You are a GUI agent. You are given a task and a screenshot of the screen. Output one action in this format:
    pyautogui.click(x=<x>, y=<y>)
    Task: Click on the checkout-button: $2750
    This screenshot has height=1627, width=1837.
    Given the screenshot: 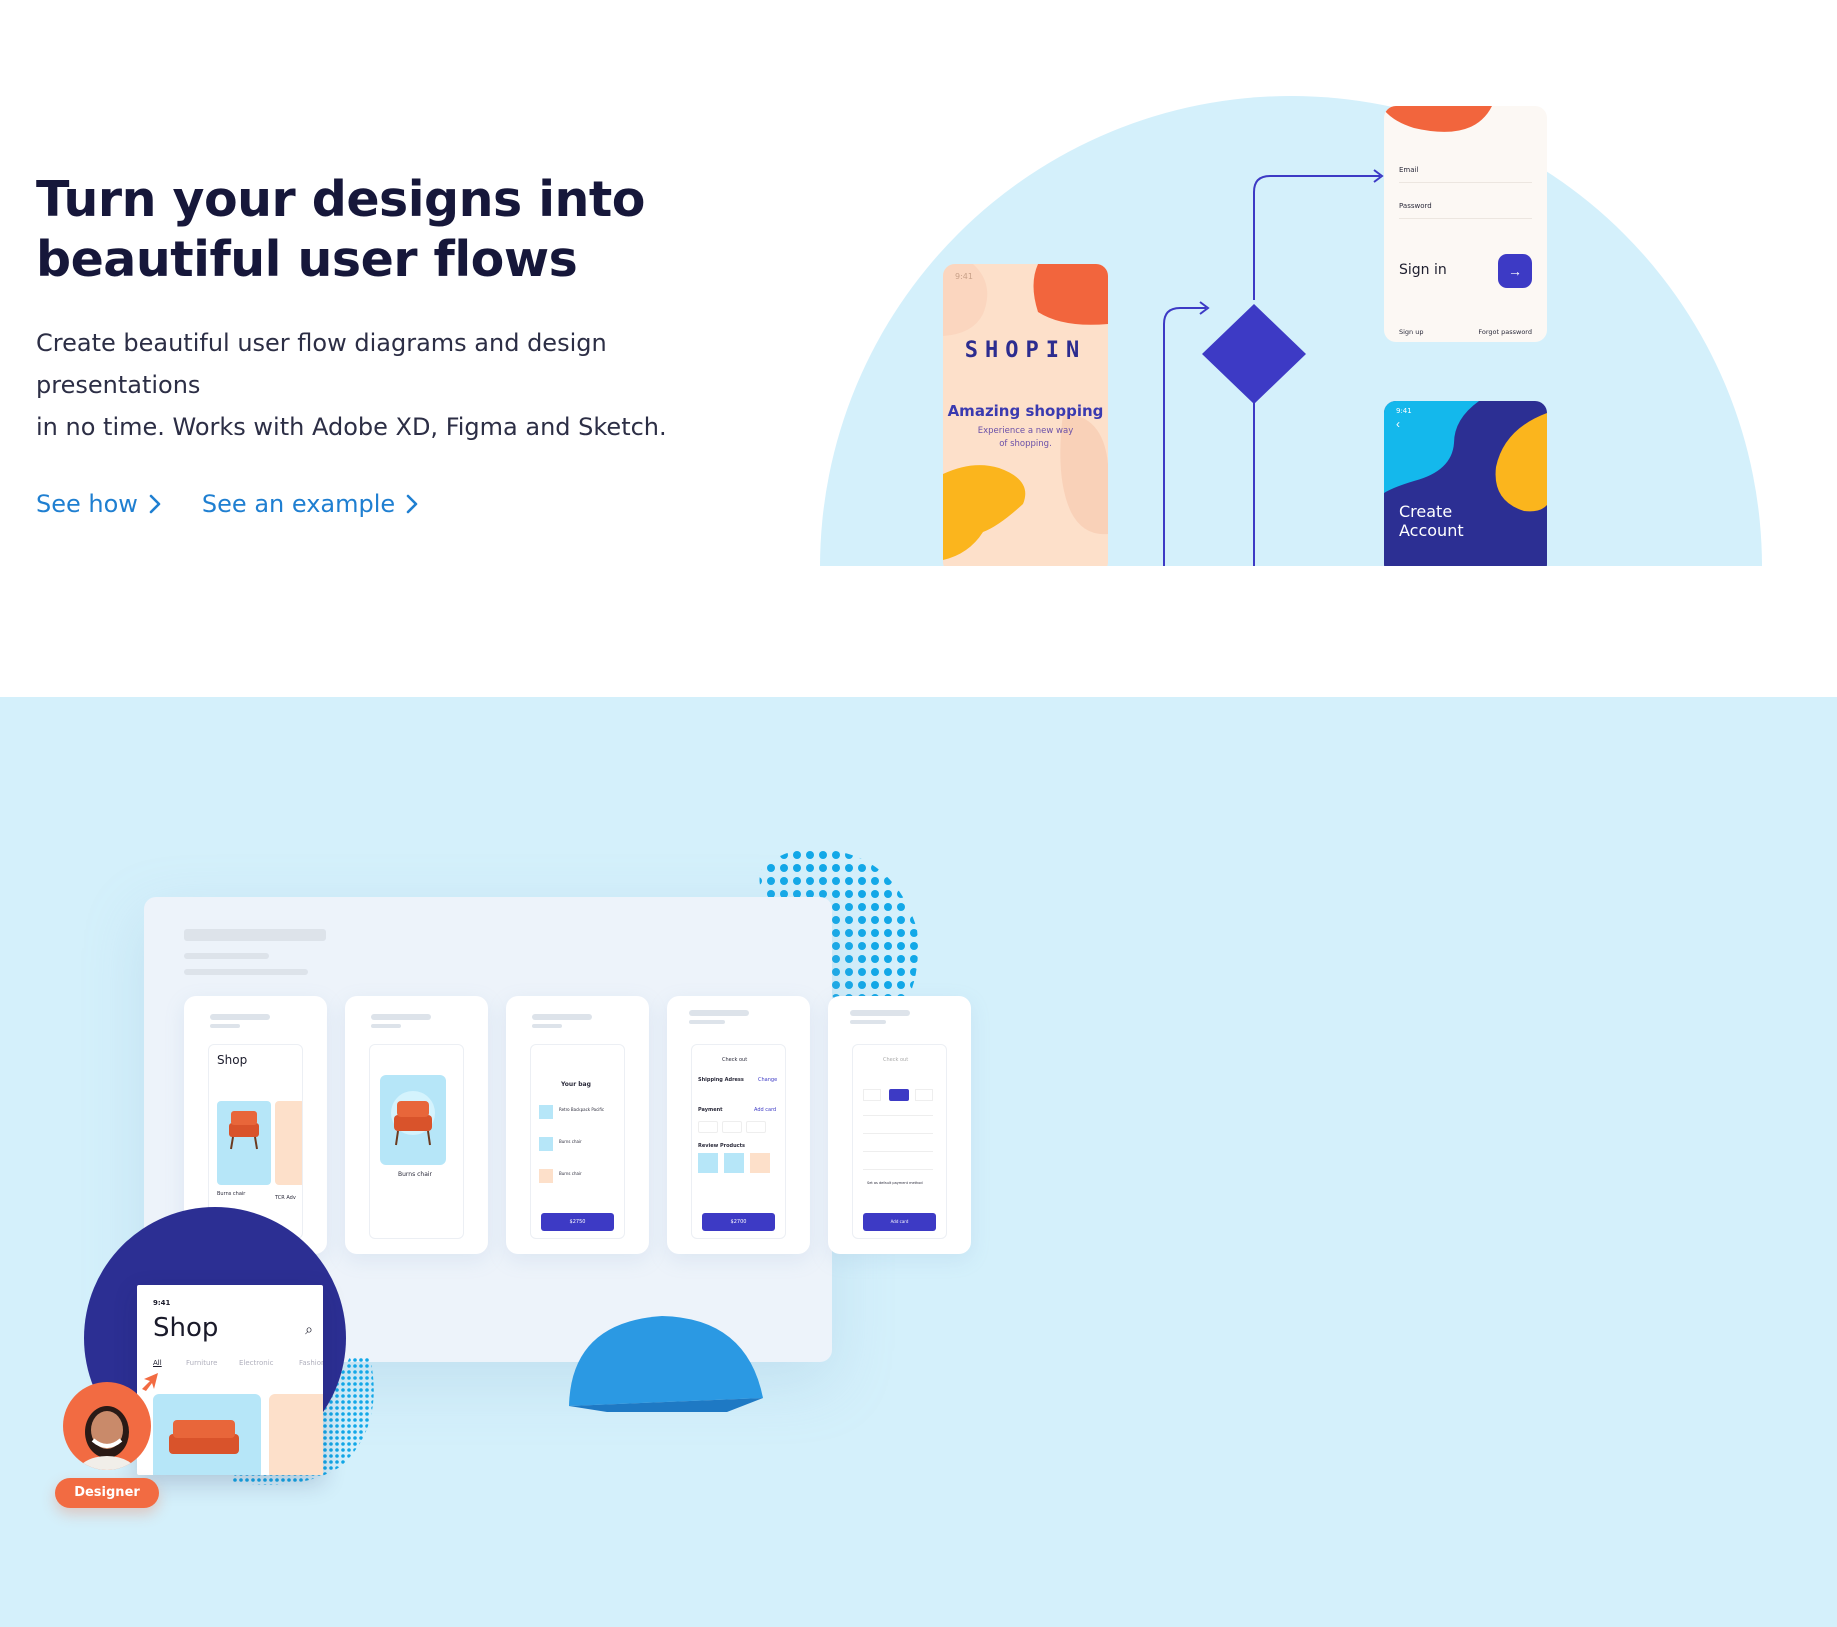 What is the action you would take?
    pyautogui.click(x=577, y=1222)
    